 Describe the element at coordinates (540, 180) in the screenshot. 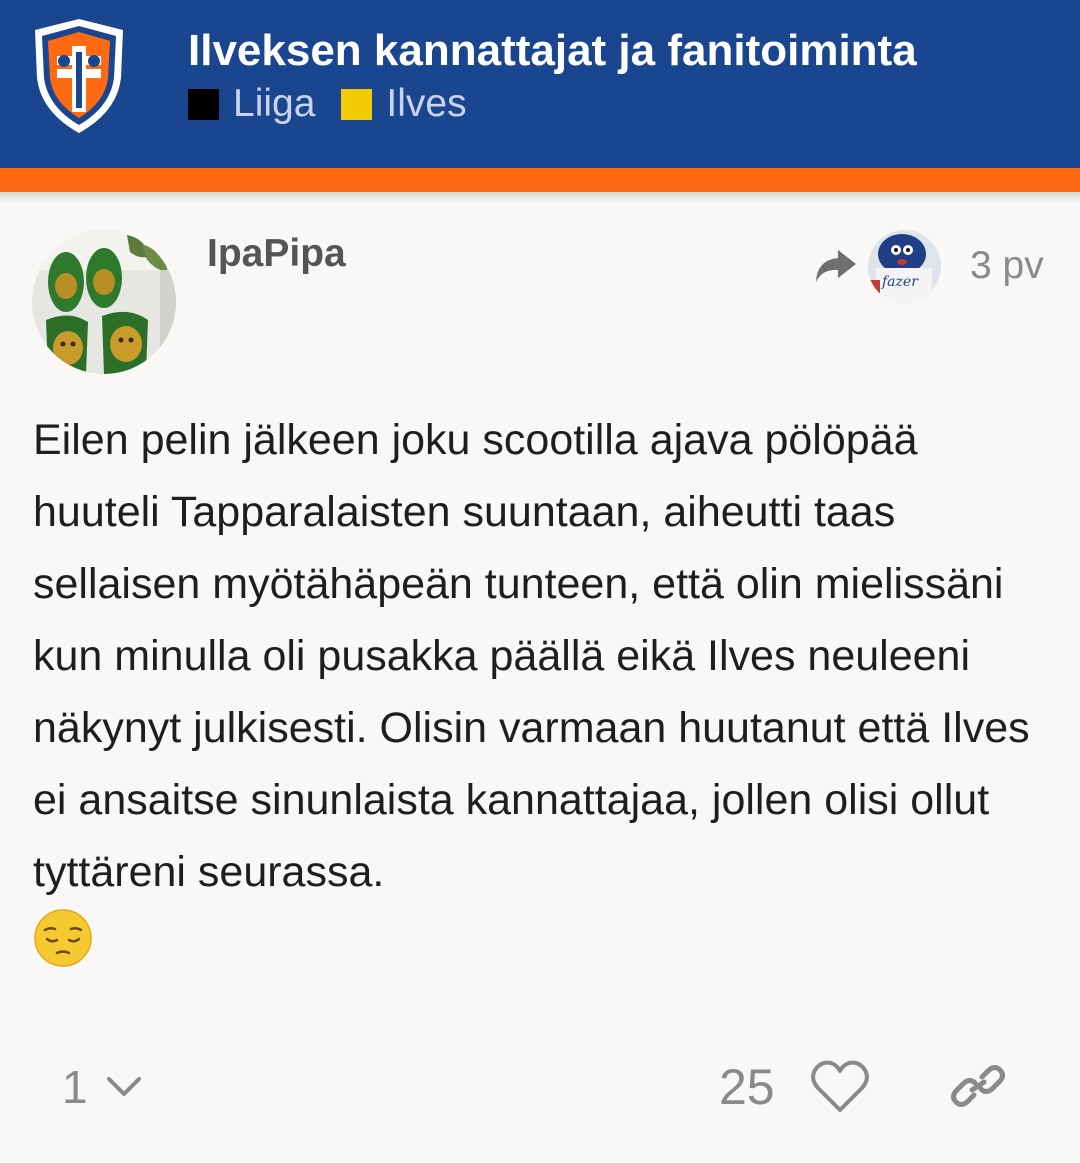

I see `header-accent-stripe` at that location.